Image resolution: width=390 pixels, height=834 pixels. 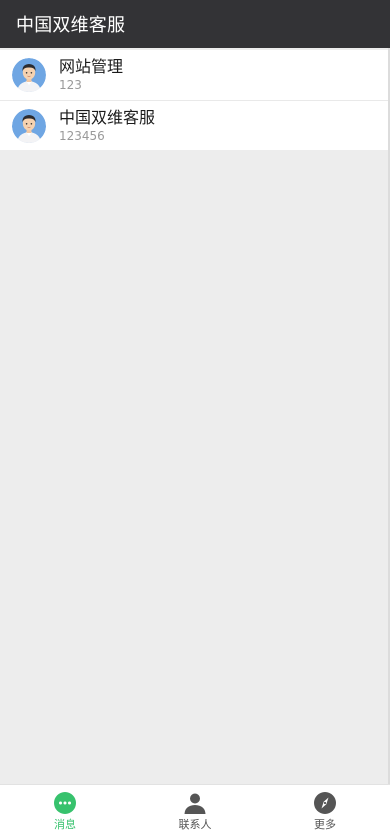 I want to click on tab-contacts: 联系人, so click(x=195, y=809).